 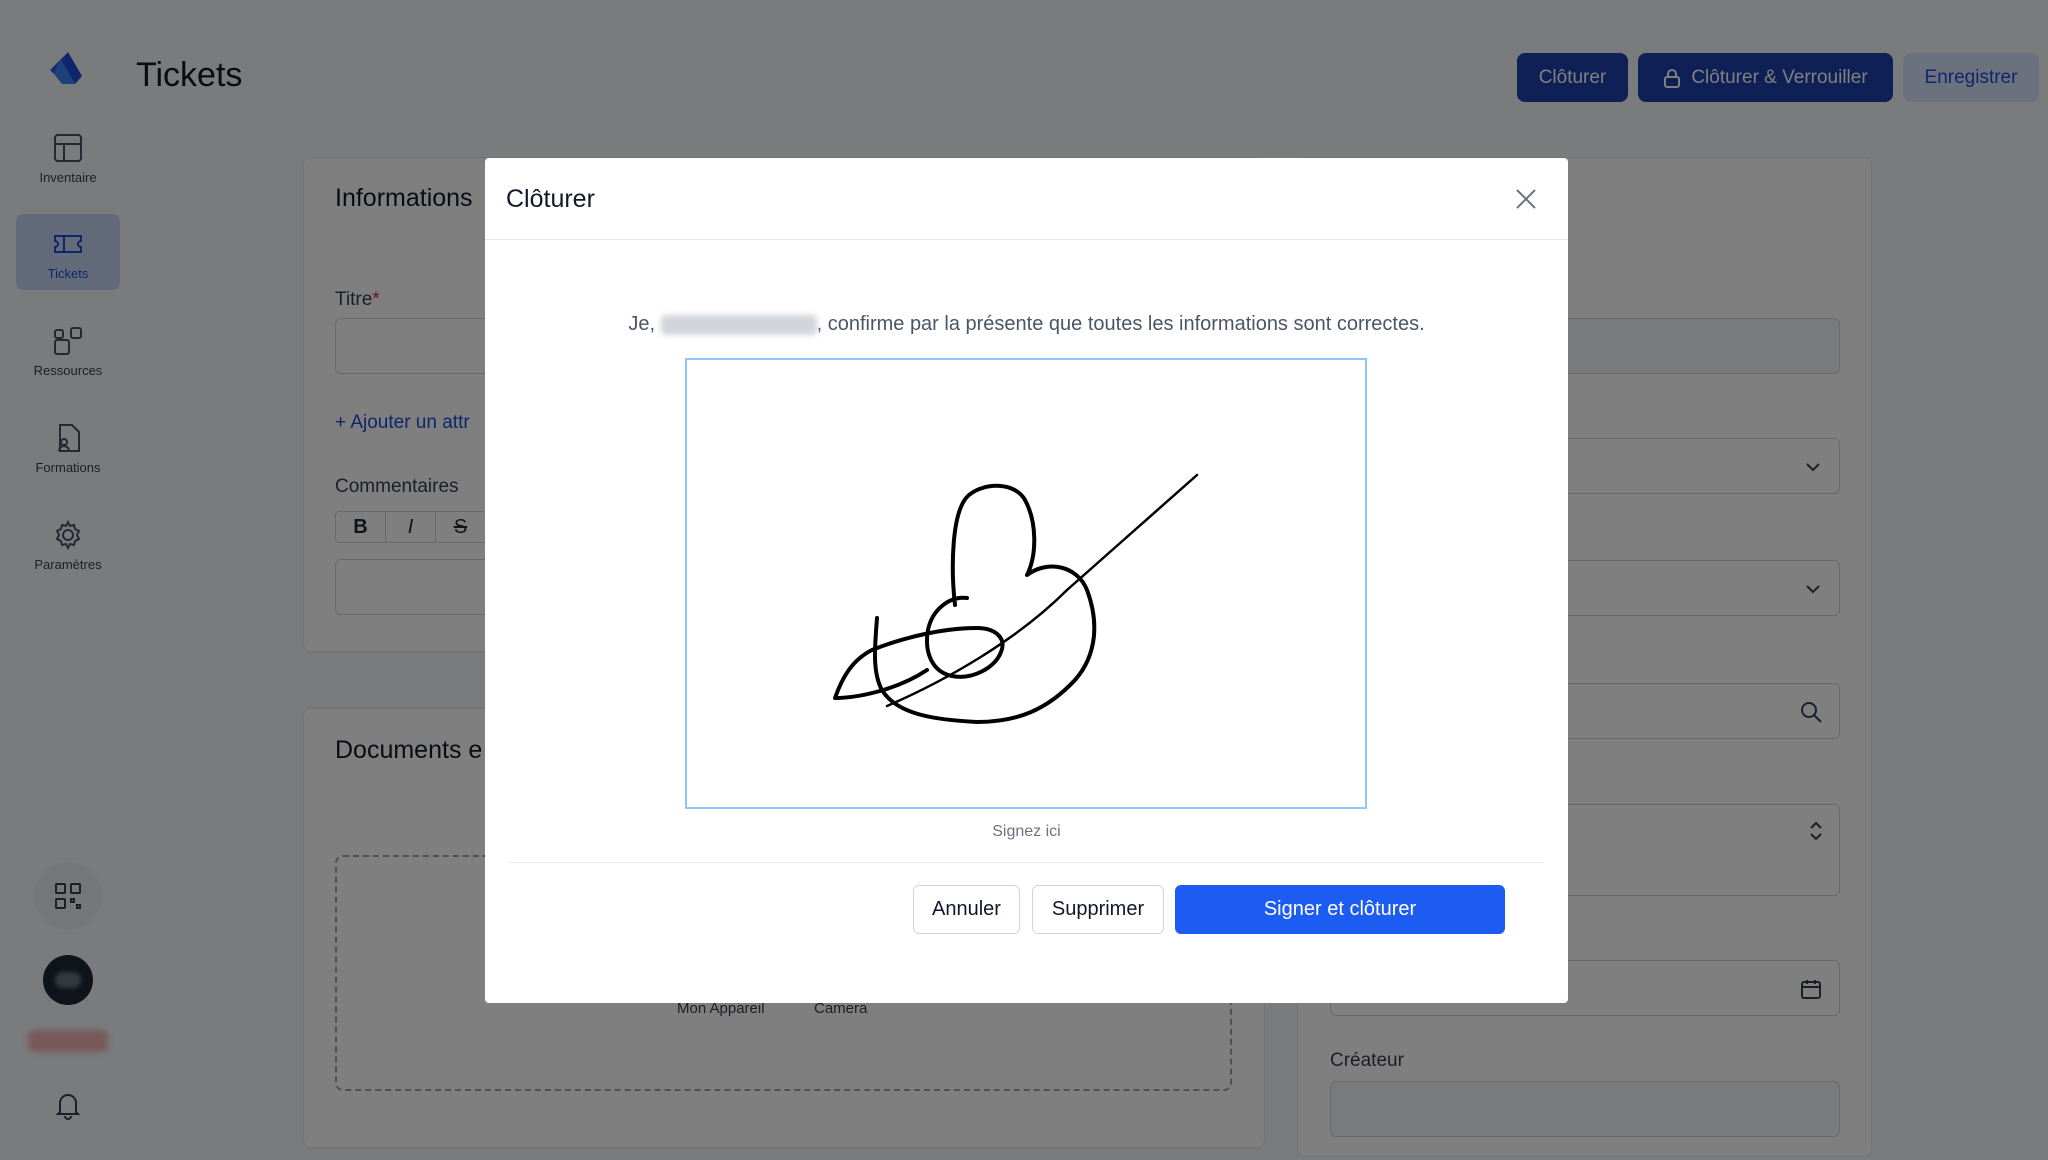 What do you see at coordinates (1016, 598) in the screenshot?
I see `signature-drawing` at bounding box center [1016, 598].